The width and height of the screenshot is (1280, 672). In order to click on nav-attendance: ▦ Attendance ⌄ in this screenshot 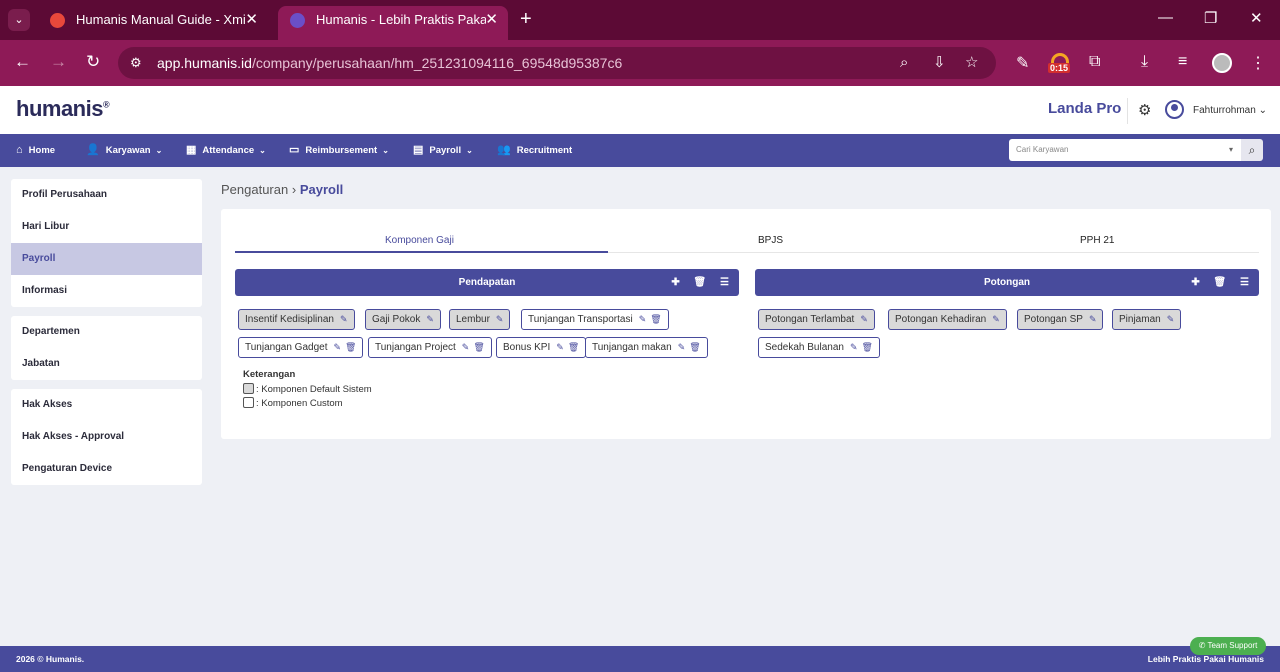, I will do `click(226, 150)`.